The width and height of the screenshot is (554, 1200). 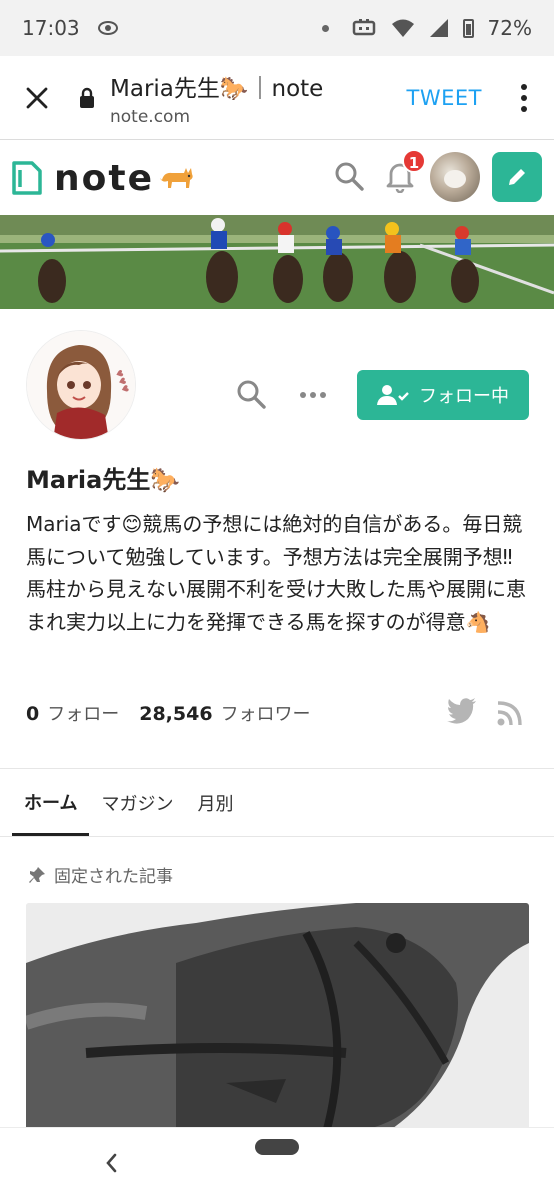 What do you see at coordinates (349, 176) in the screenshot?
I see `search-icon` at bounding box center [349, 176].